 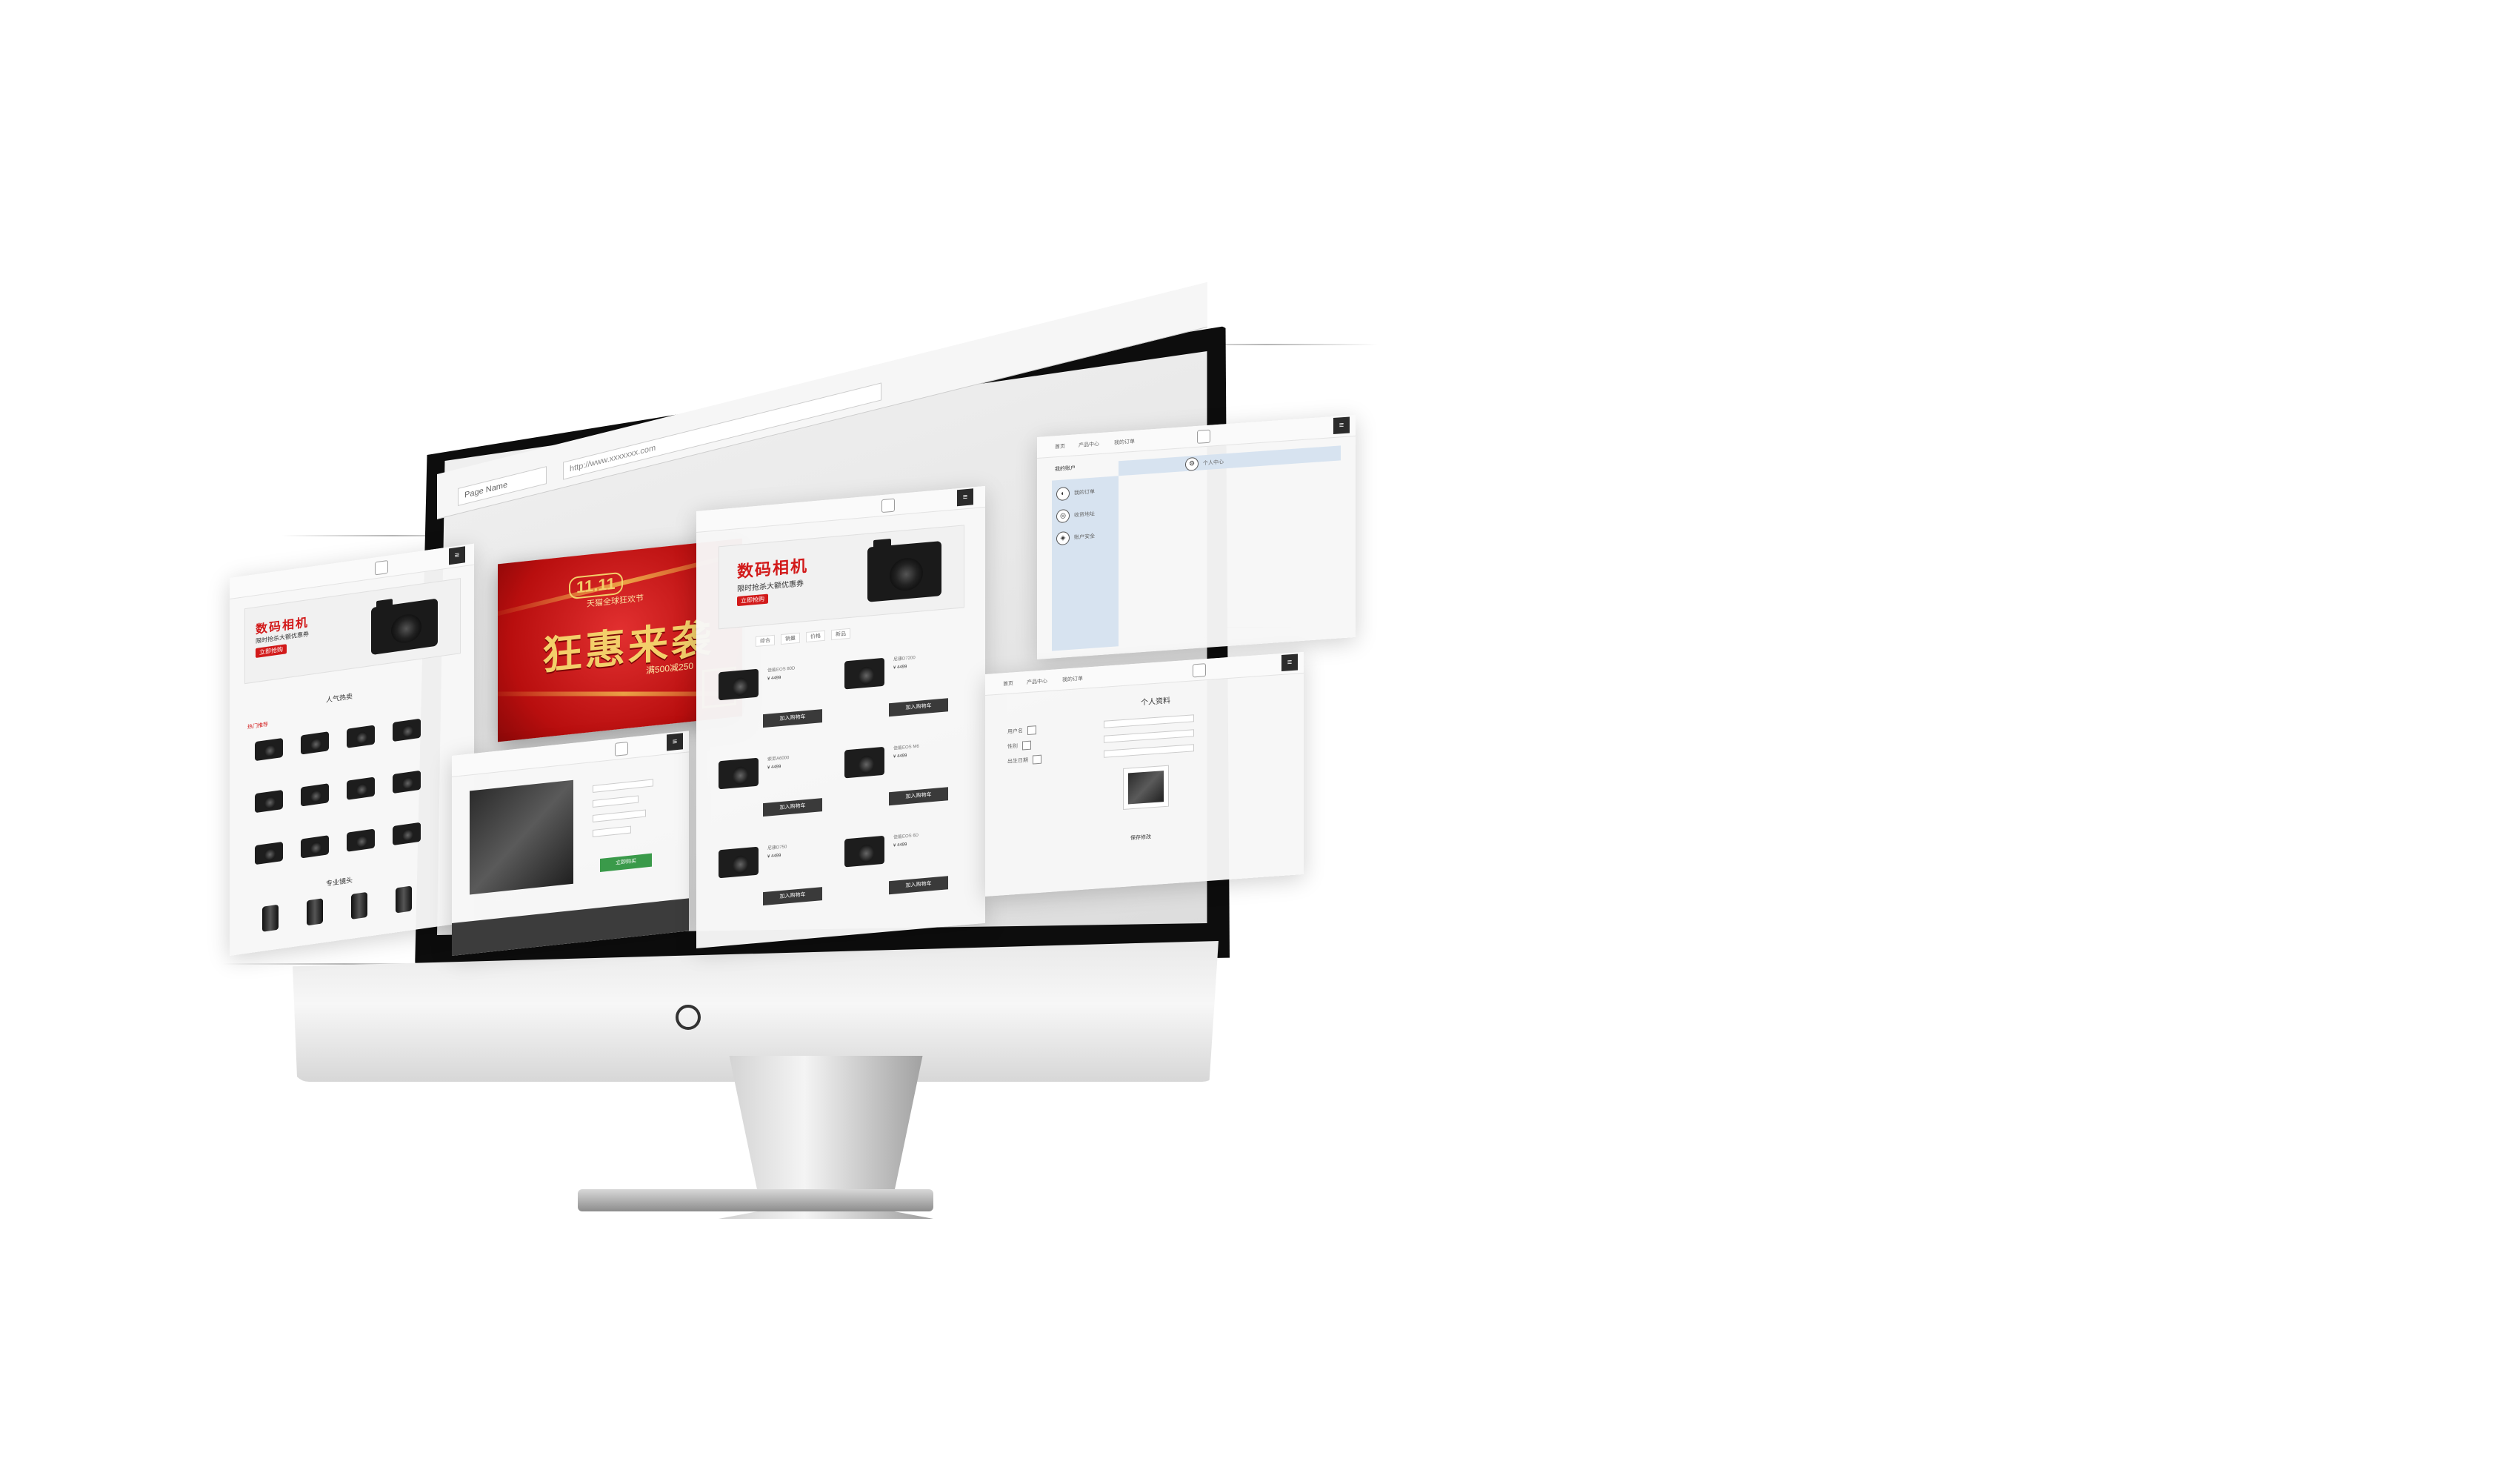 What do you see at coordinates (841, 634) in the screenshot?
I see `sort-tab: 新品` at bounding box center [841, 634].